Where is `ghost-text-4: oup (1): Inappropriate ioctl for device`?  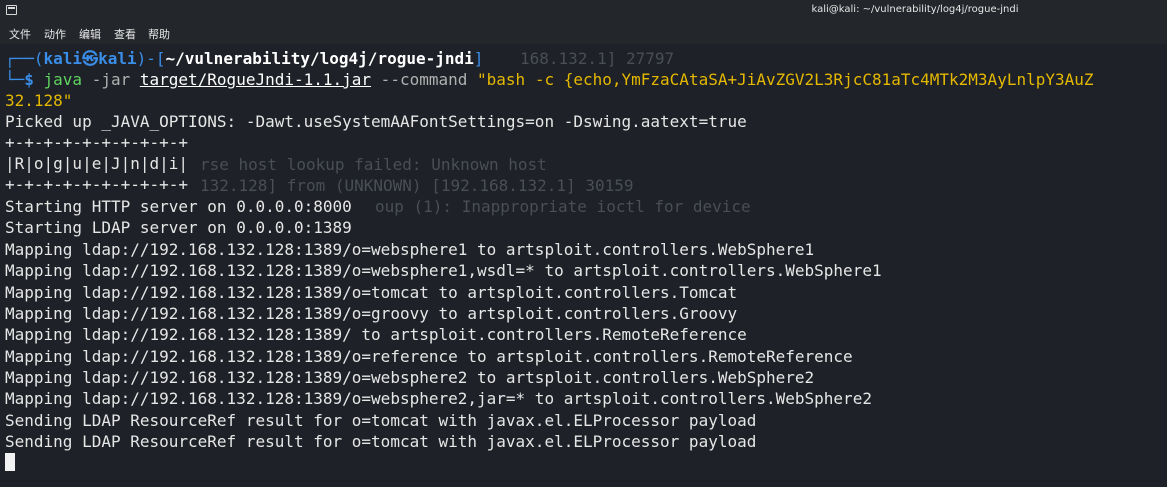
ghost-text-4: oup (1): Inappropriate ioctl for device is located at coordinates (563, 206).